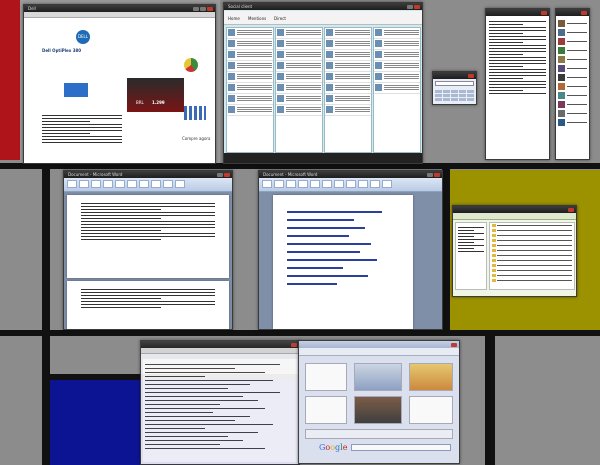  Describe the element at coordinates (572, 73) in the screenshot. I see `contact-list` at that location.